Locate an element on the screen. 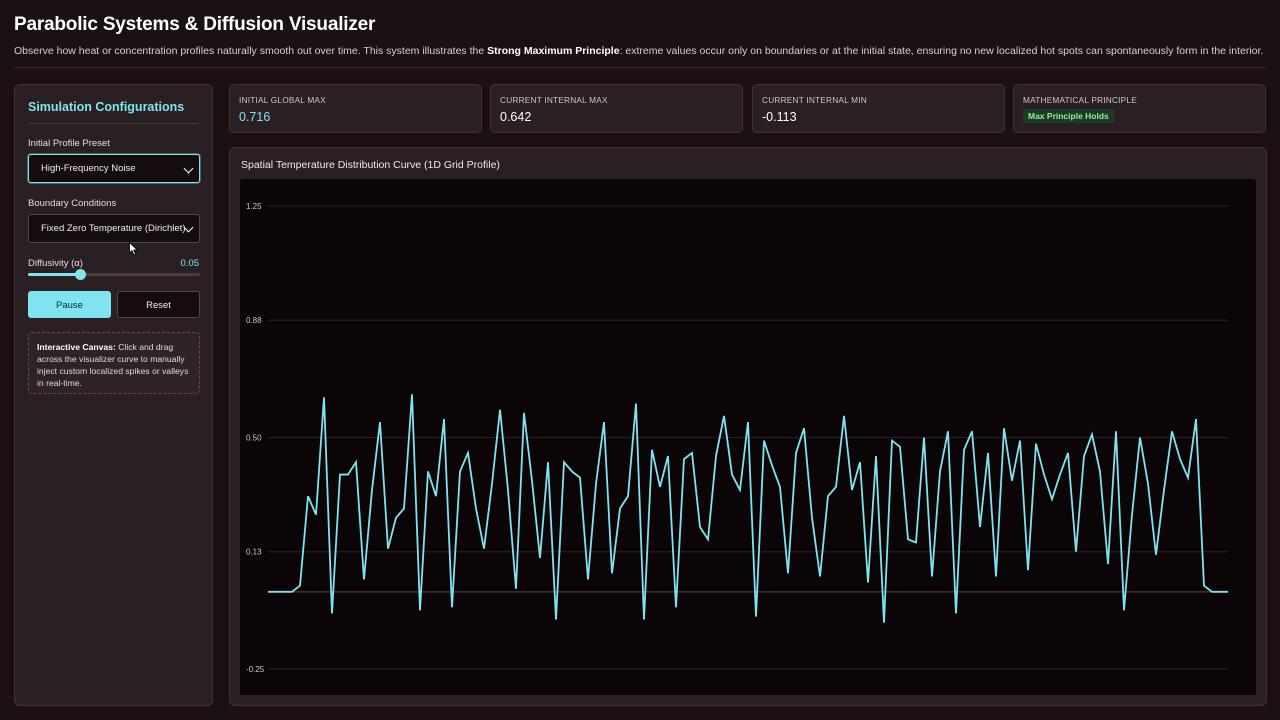 The height and width of the screenshot is (720, 1280). stat-label: CURRENT INTERNAL MIN is located at coordinates (814, 100).